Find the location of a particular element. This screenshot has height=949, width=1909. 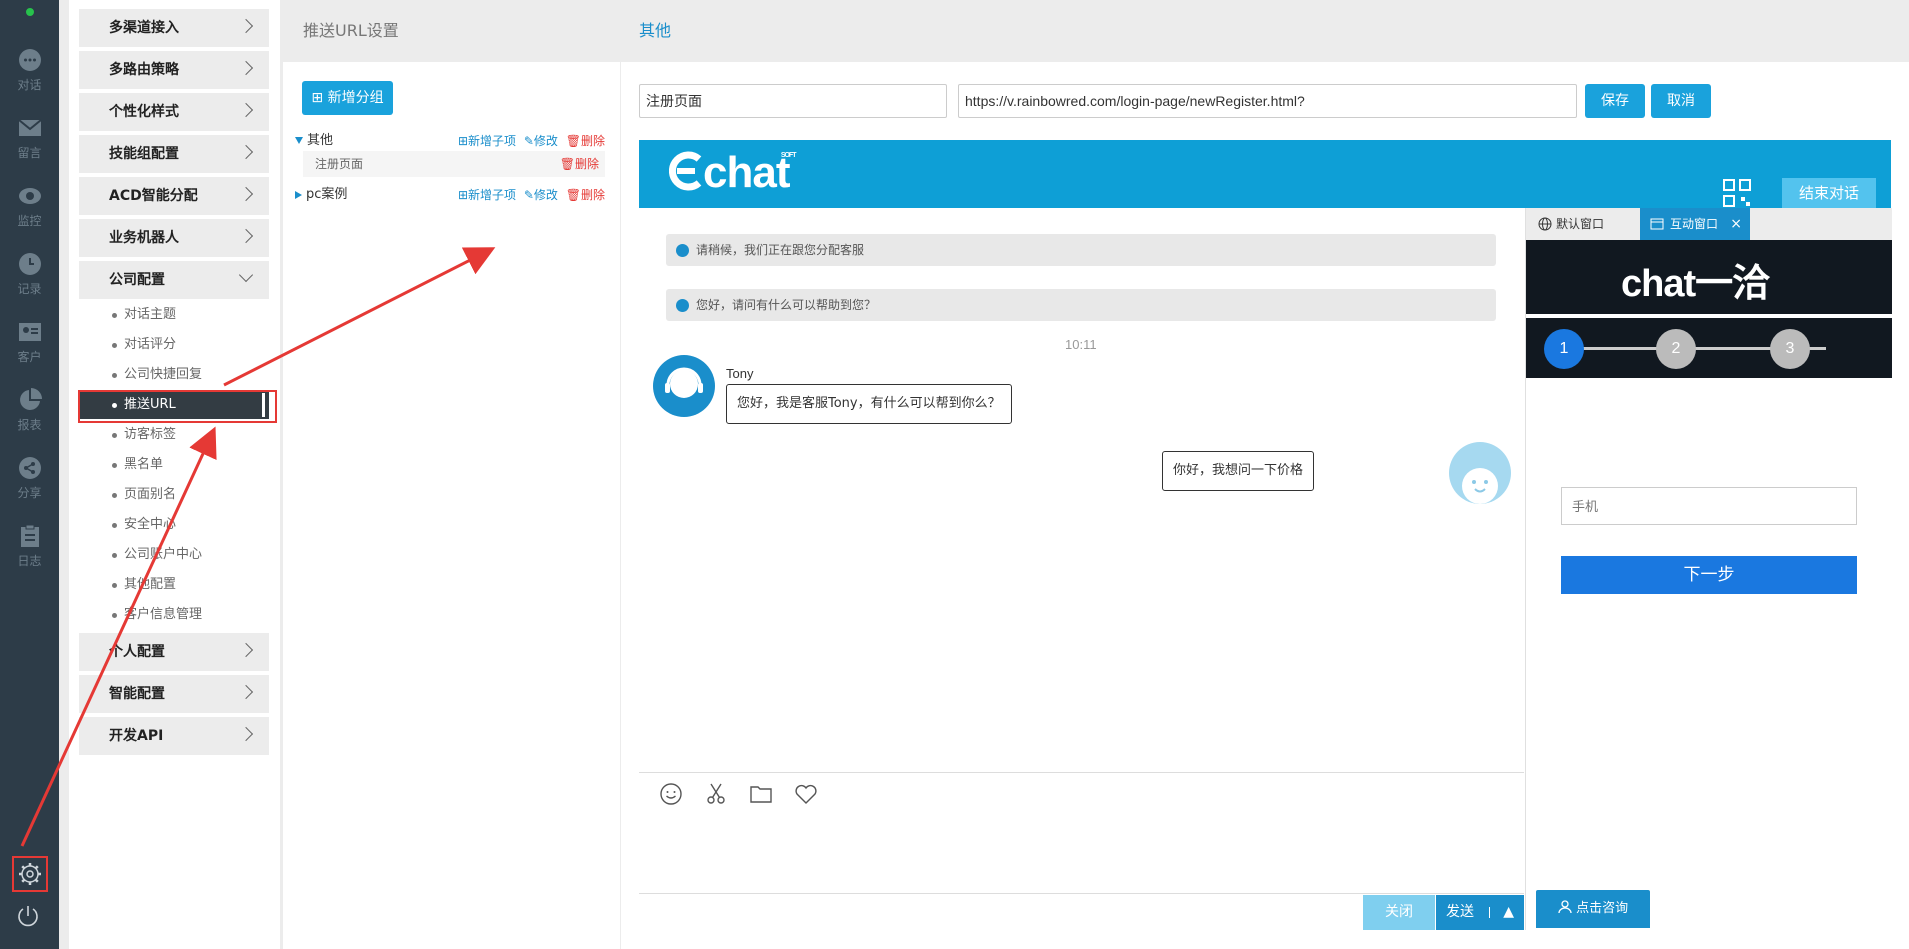

cancel-button: 取消 is located at coordinates (1681, 101).